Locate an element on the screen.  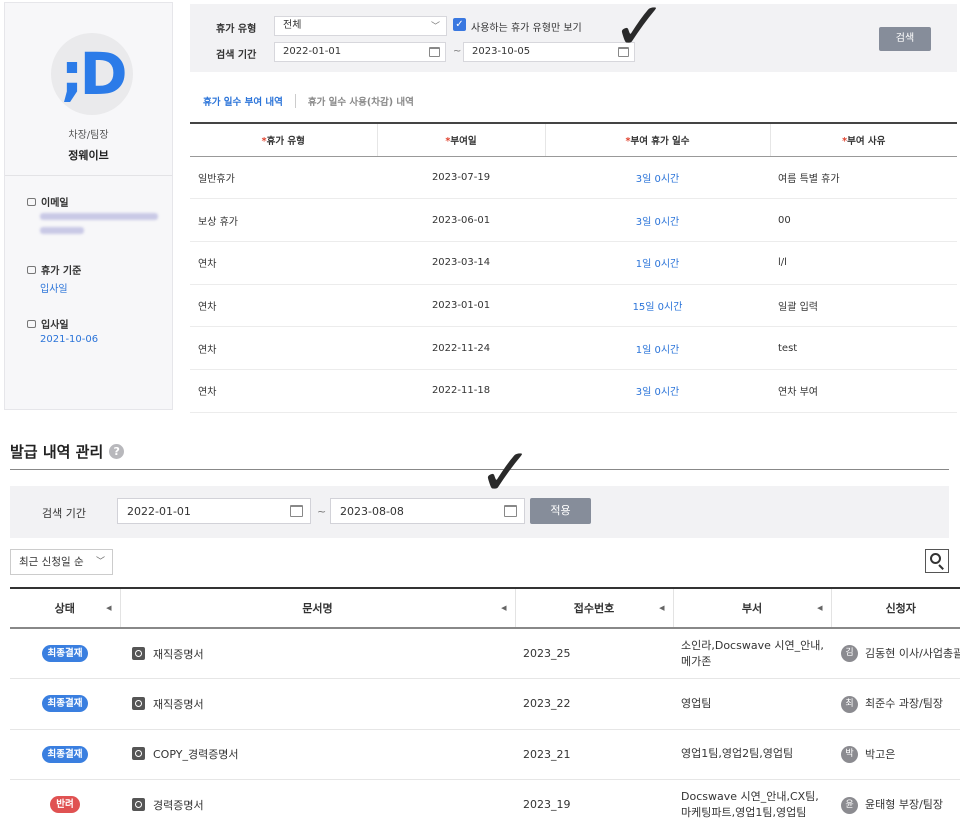
cell-date: 2023-07-19 is located at coordinates (461, 178).